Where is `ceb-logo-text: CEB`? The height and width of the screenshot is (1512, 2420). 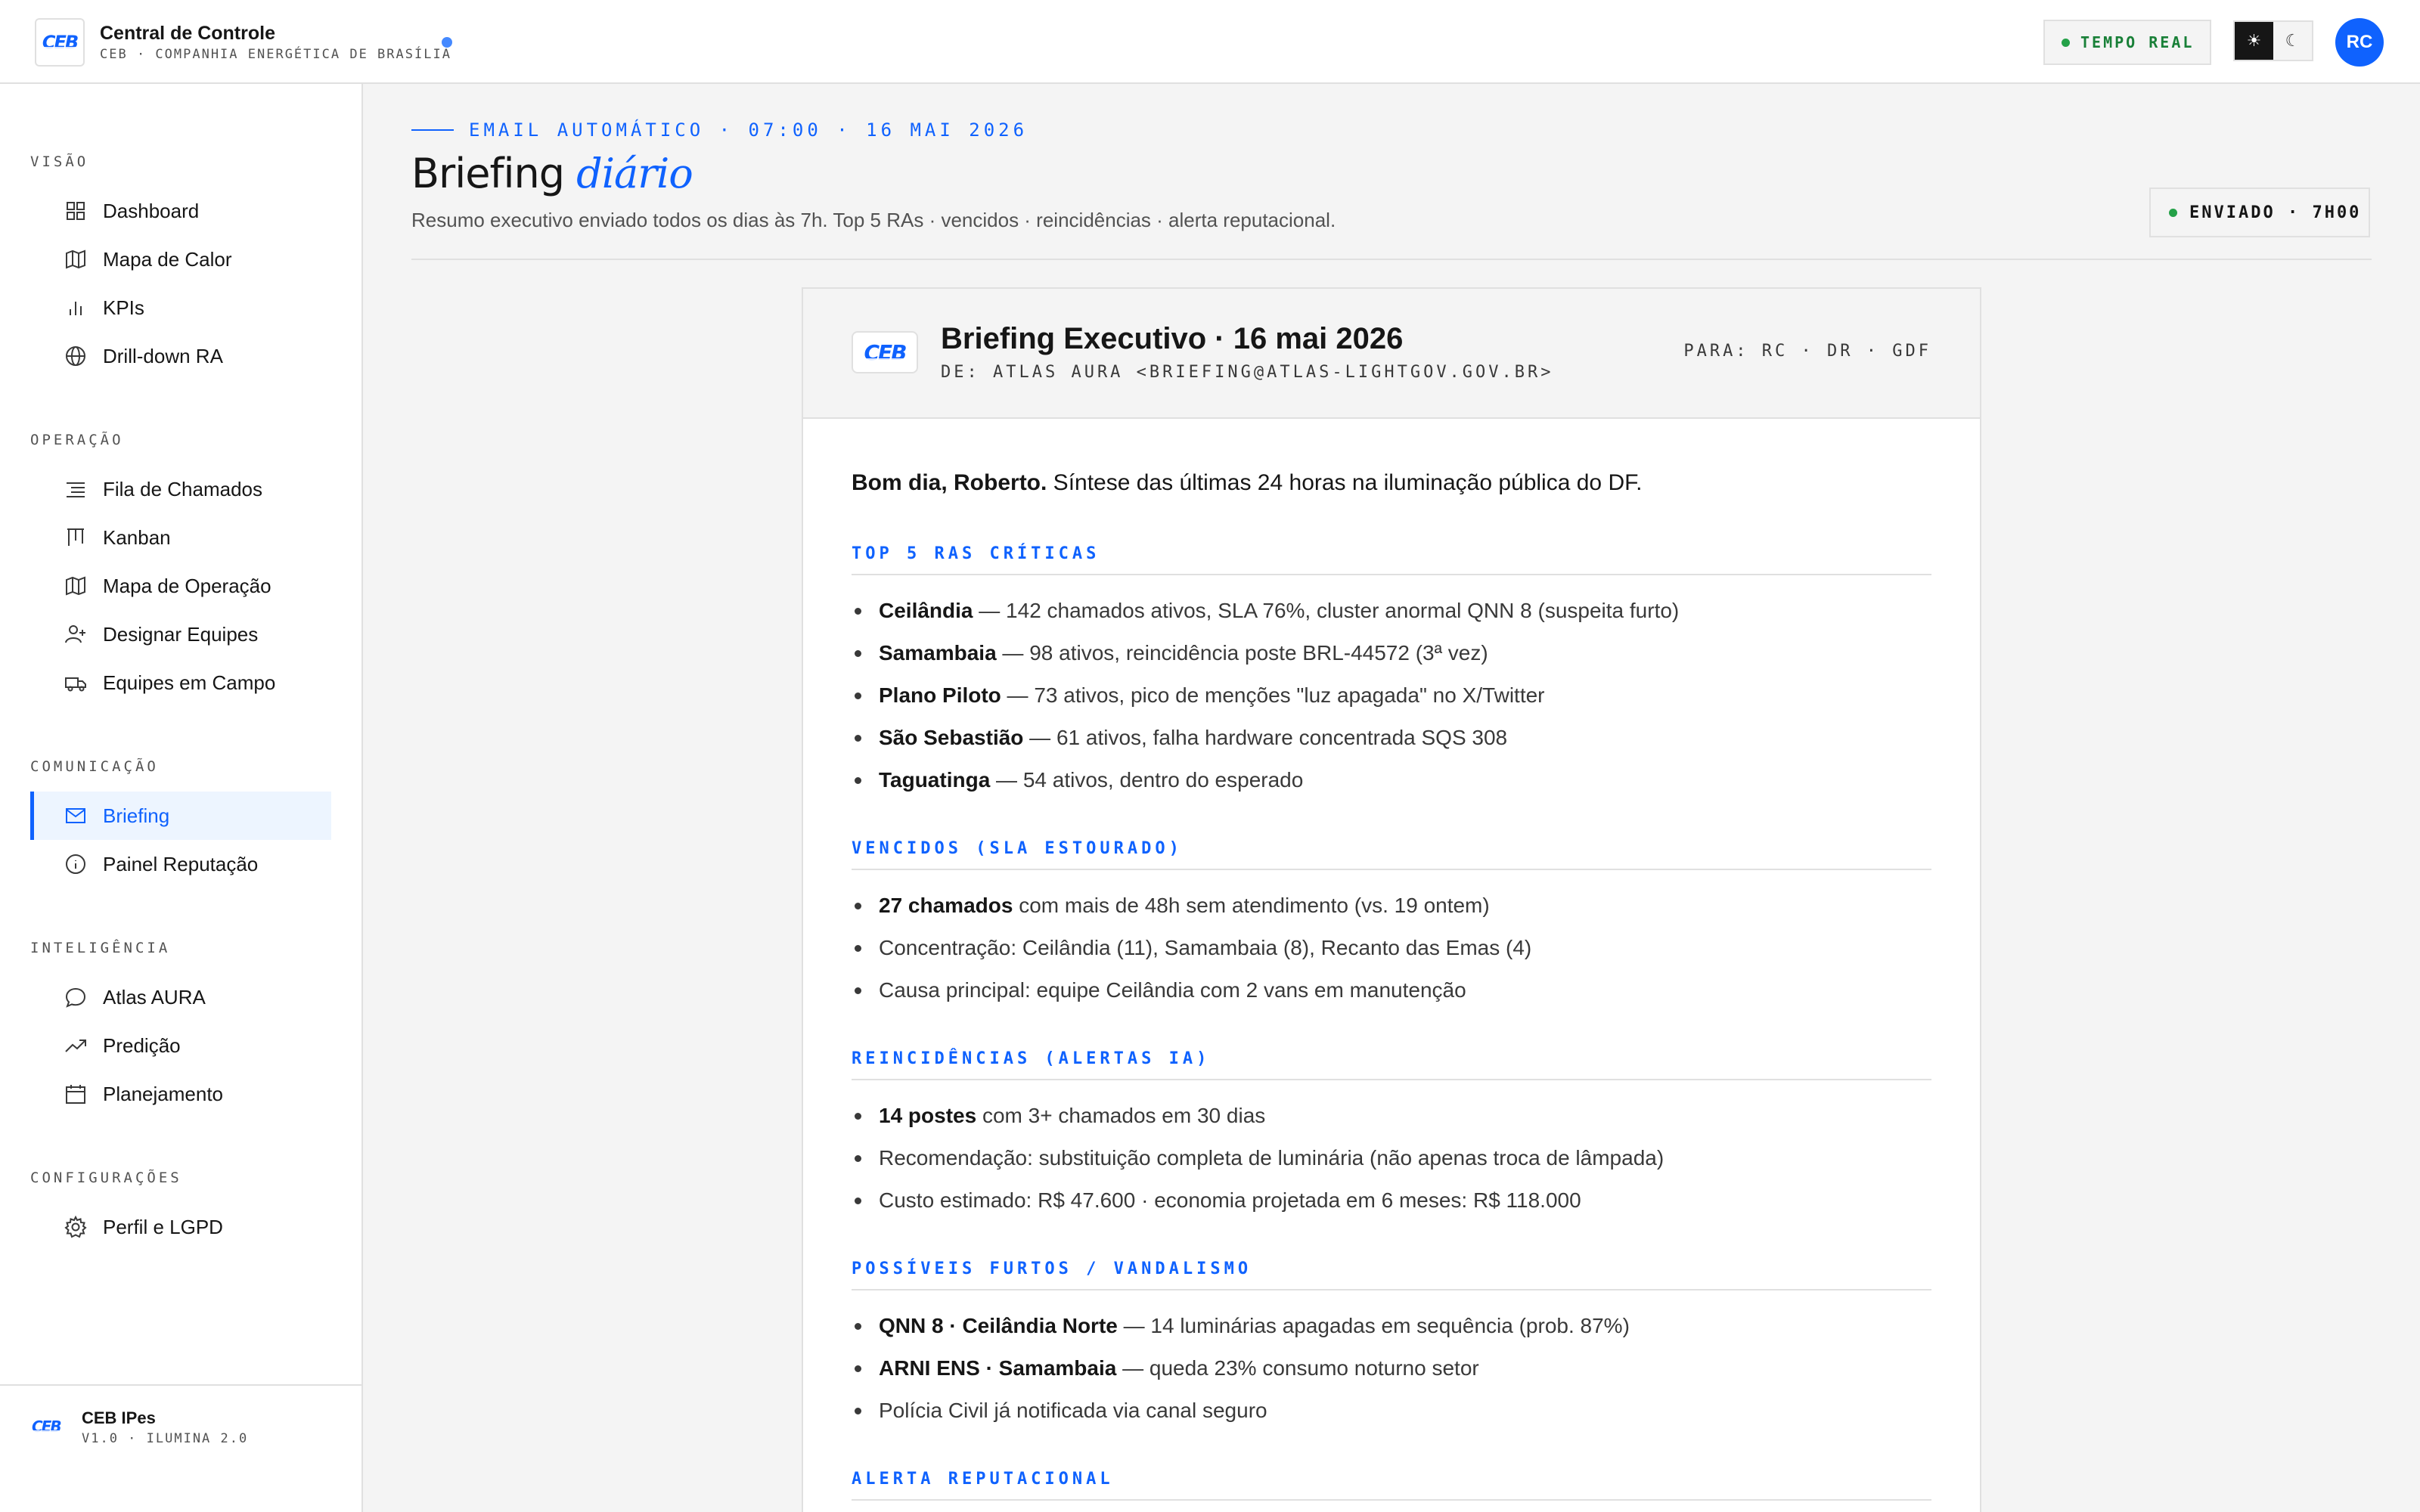 ceb-logo-text: CEB is located at coordinates (60, 42).